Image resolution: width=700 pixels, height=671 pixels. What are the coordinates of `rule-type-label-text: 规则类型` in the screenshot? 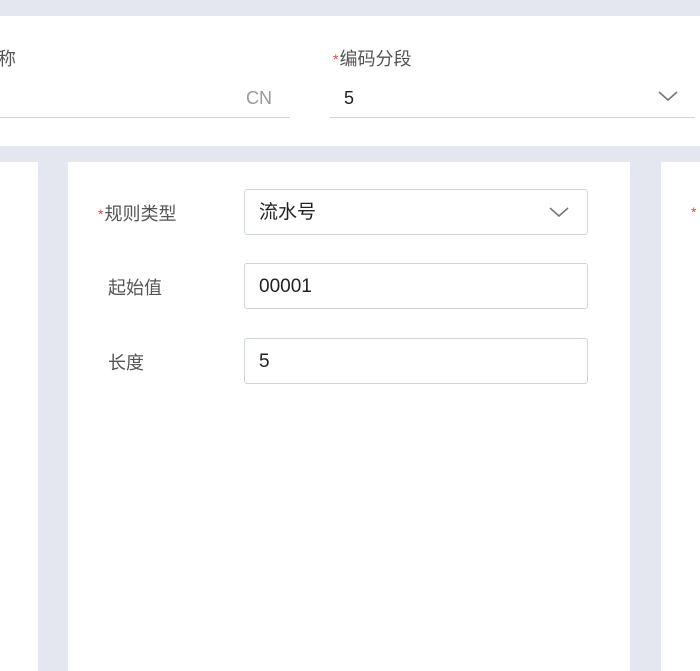 It's located at (140, 214).